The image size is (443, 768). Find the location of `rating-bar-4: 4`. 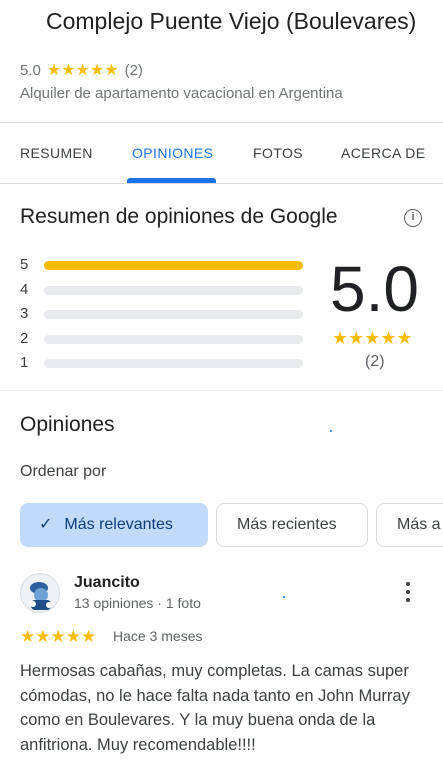

rating-bar-4: 4 is located at coordinates (165, 290).